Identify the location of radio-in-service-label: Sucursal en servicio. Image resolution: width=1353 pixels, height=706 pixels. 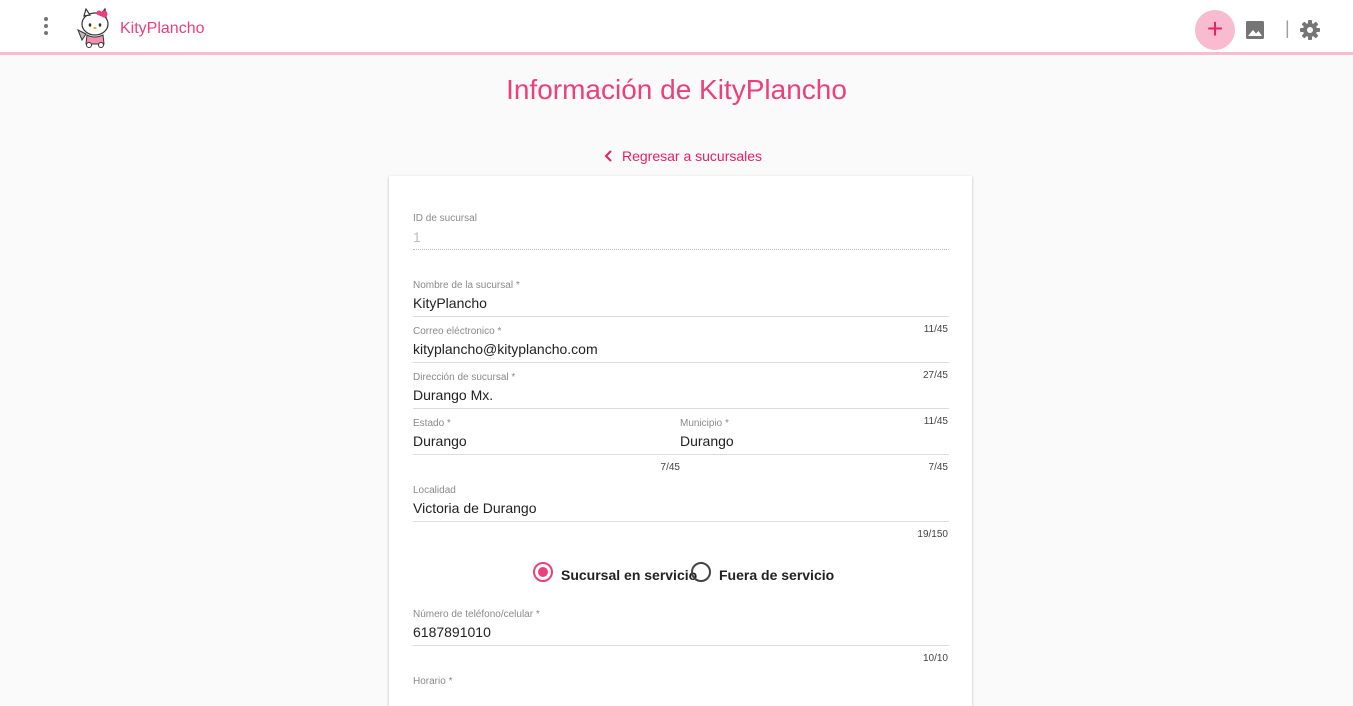
(629, 575).